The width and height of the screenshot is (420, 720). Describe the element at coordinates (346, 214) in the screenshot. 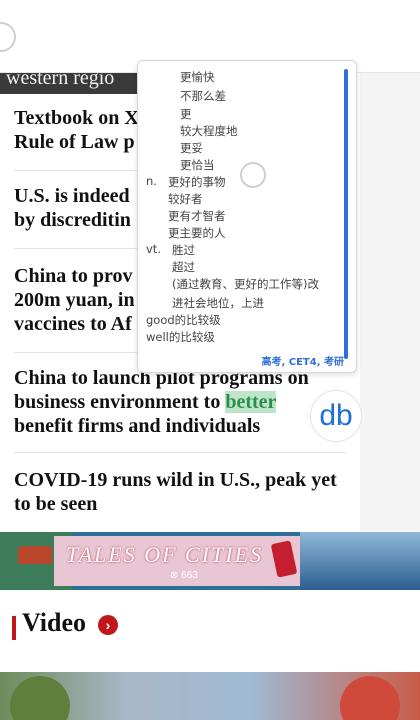

I see `popup-scrollbar` at that location.